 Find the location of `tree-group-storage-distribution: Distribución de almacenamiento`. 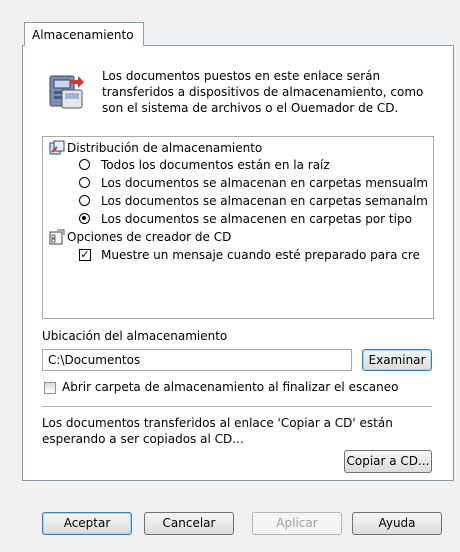

tree-group-storage-distribution: Distribución de almacenamiento is located at coordinates (239, 148).